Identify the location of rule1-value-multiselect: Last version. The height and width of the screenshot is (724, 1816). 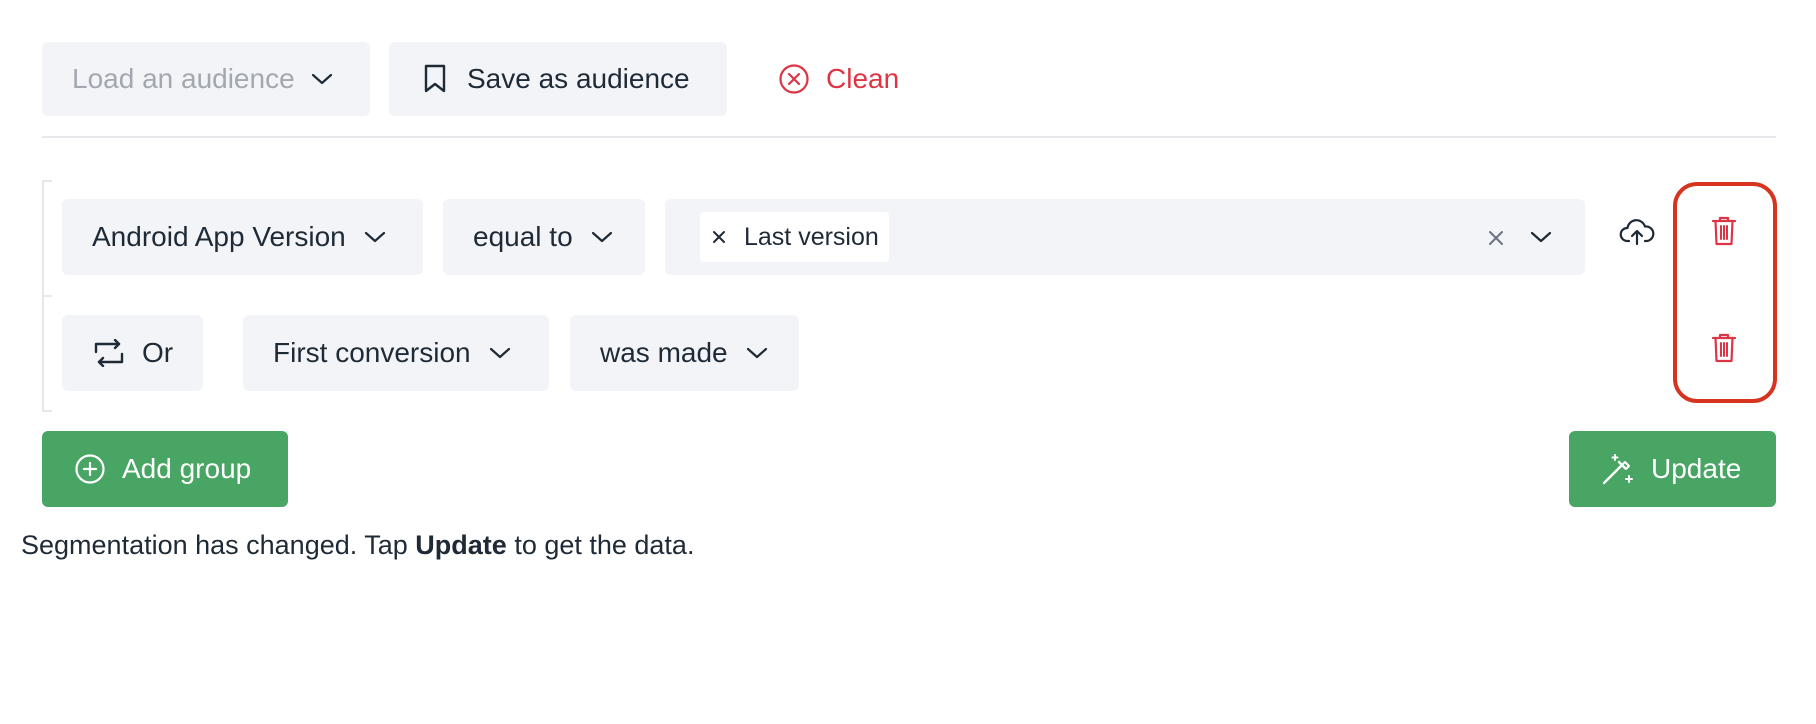
(1125, 237).